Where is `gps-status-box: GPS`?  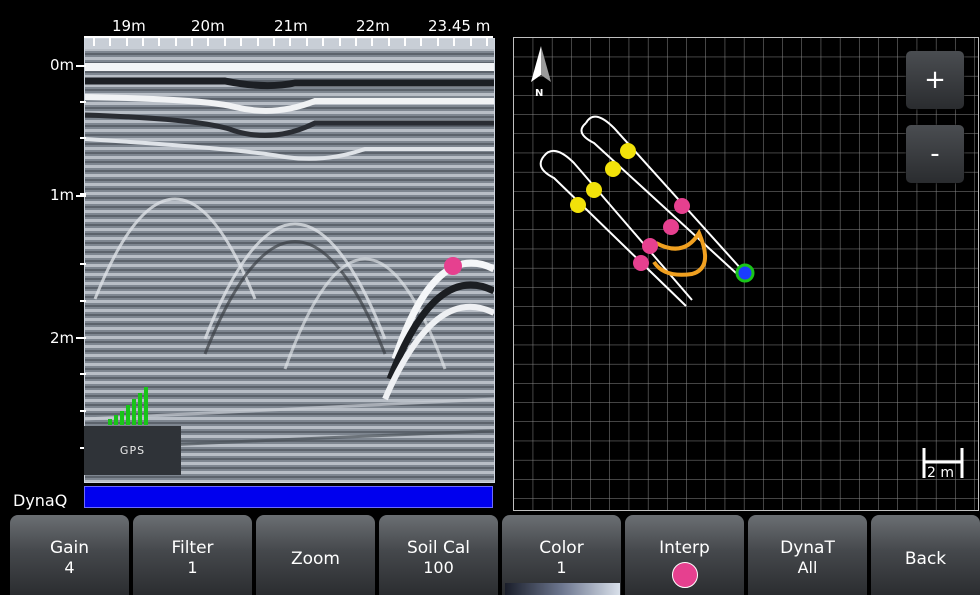
gps-status-box: GPS is located at coordinates (132, 450).